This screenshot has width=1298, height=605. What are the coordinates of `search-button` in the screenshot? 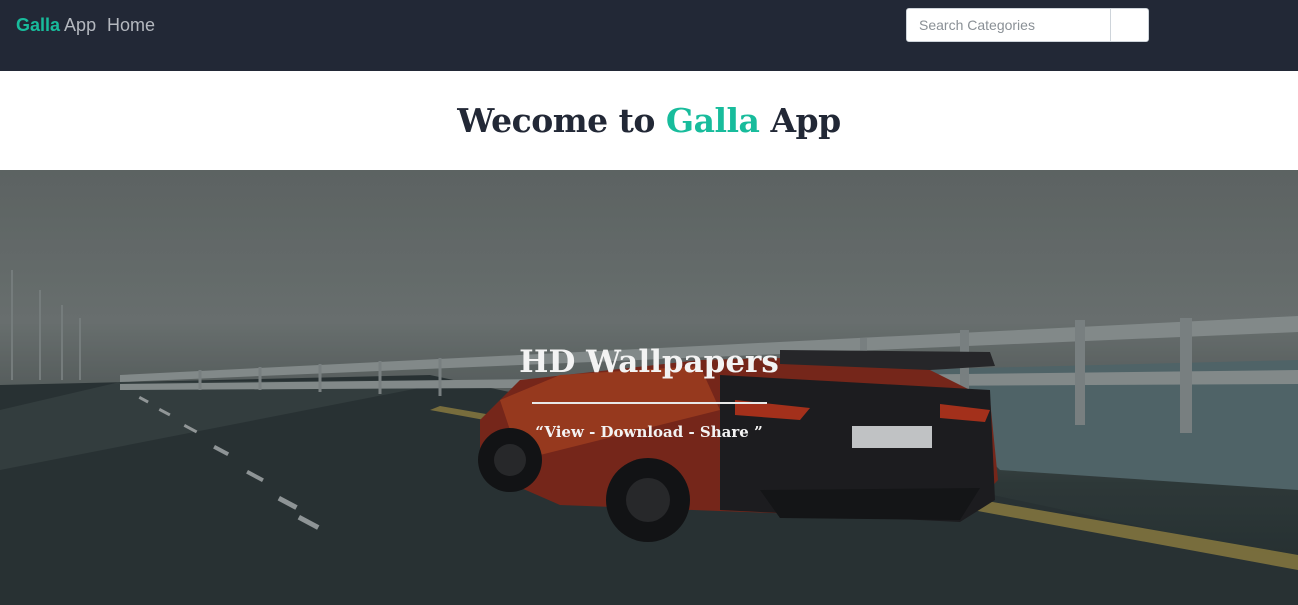 It's located at (1129, 25).